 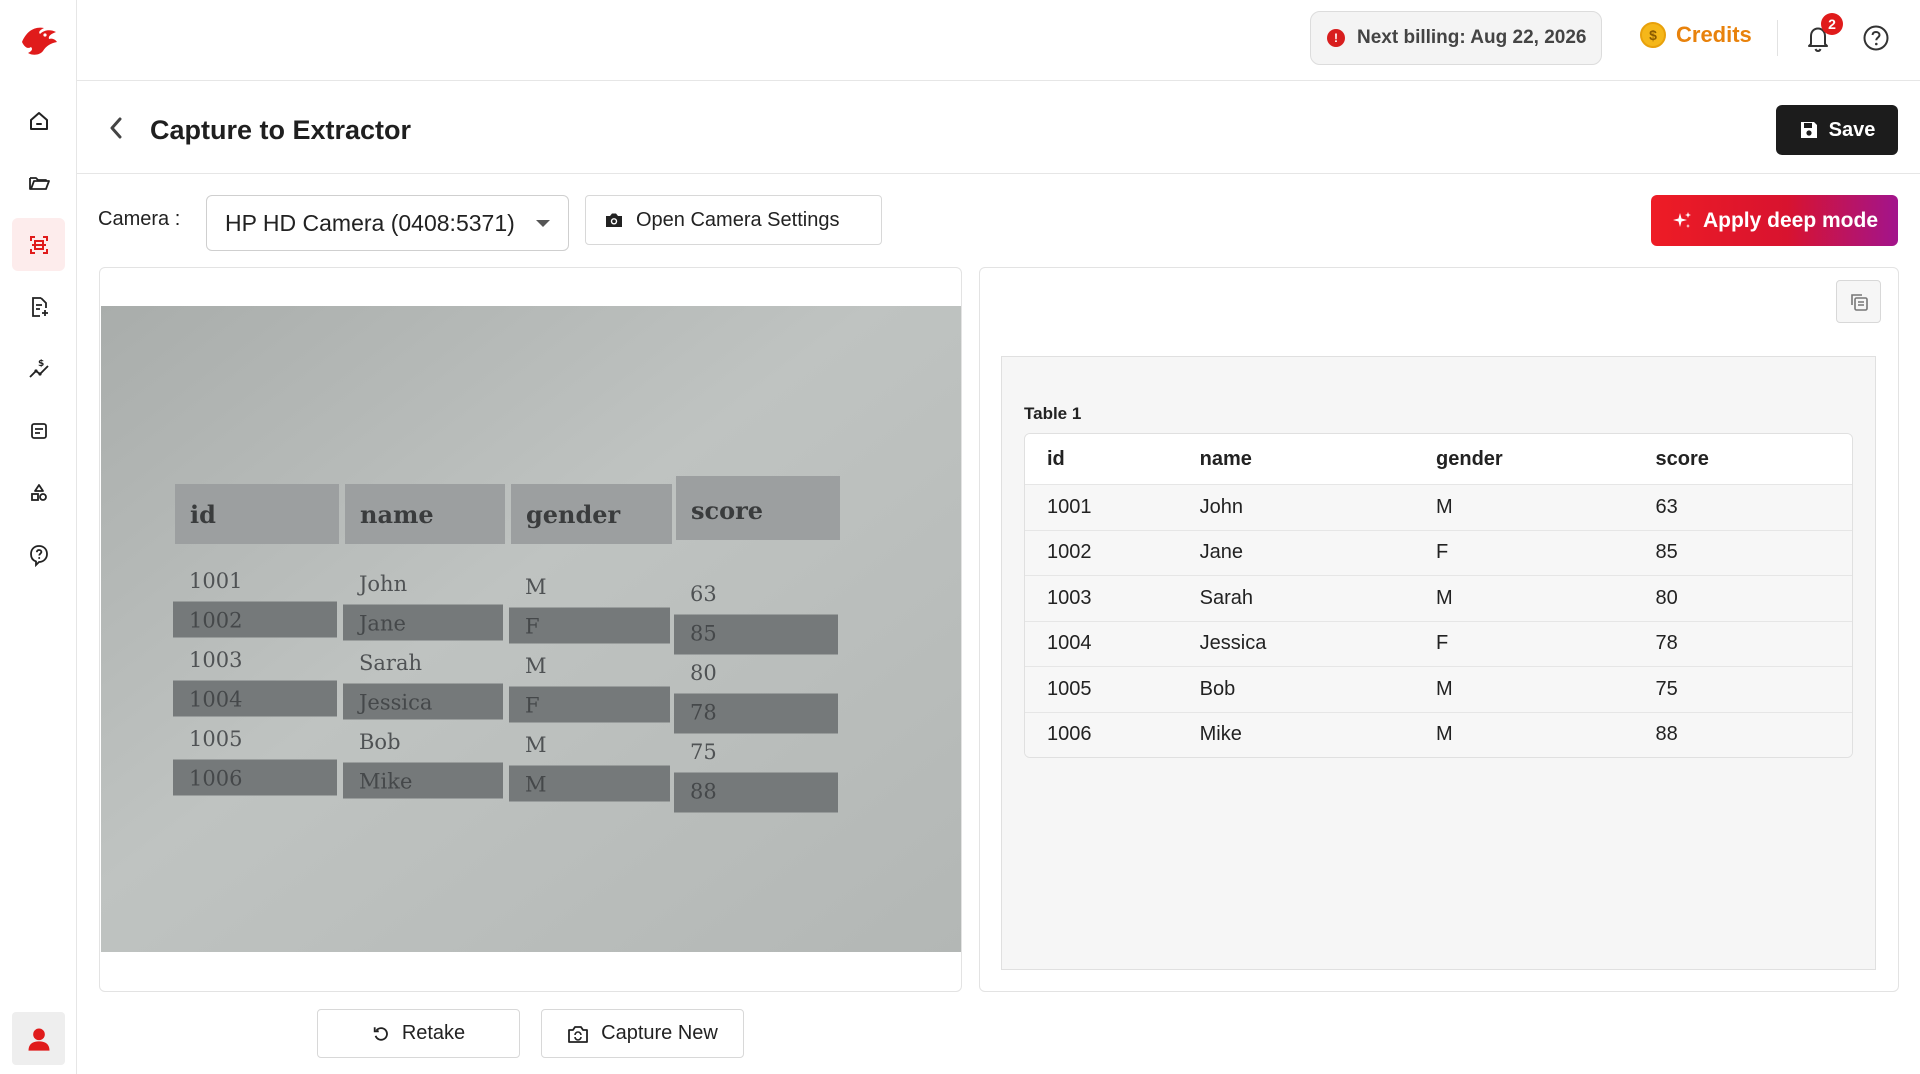 What do you see at coordinates (116, 128) in the screenshot?
I see `back-chevron-icon` at bounding box center [116, 128].